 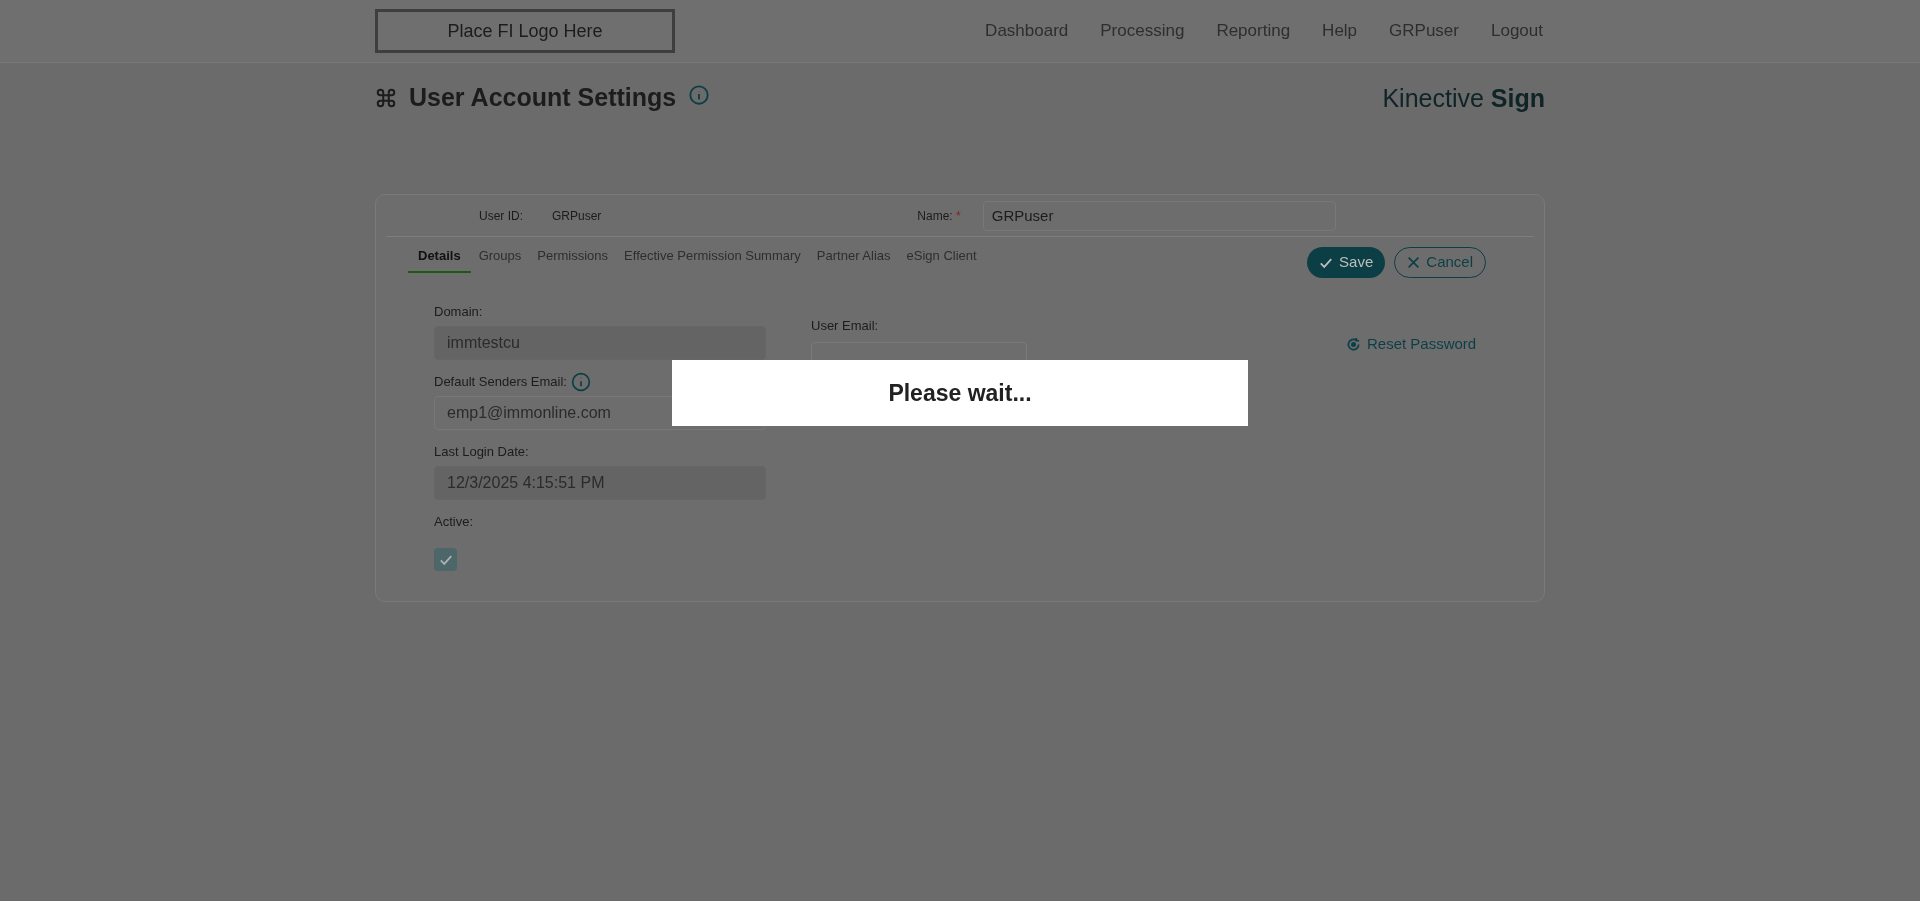 I want to click on name-field: GRPuser, so click(x=1159, y=215).